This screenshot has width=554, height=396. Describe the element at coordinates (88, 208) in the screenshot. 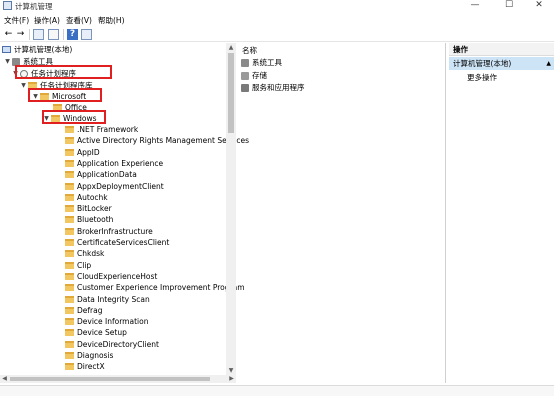

I see `tree-item-windows-child: BitLocker` at that location.